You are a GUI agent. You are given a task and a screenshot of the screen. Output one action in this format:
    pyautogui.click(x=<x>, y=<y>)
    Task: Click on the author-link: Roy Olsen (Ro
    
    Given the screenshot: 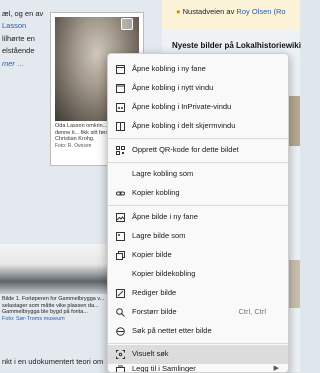 What is the action you would take?
    pyautogui.click(x=260, y=11)
    